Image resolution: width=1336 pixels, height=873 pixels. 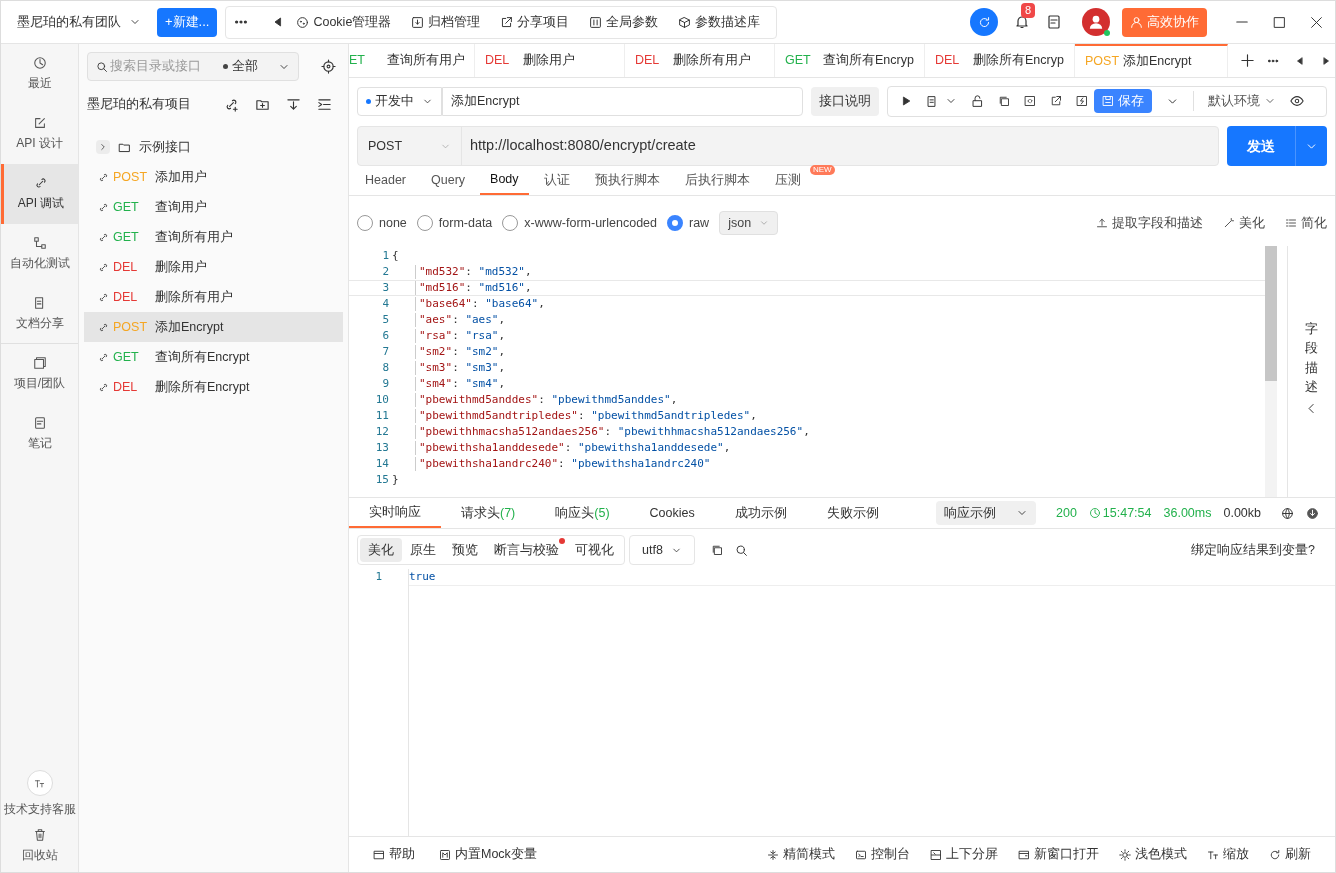 What do you see at coordinates (622, 101) in the screenshot?
I see `name-field: 添加Encrypt` at bounding box center [622, 101].